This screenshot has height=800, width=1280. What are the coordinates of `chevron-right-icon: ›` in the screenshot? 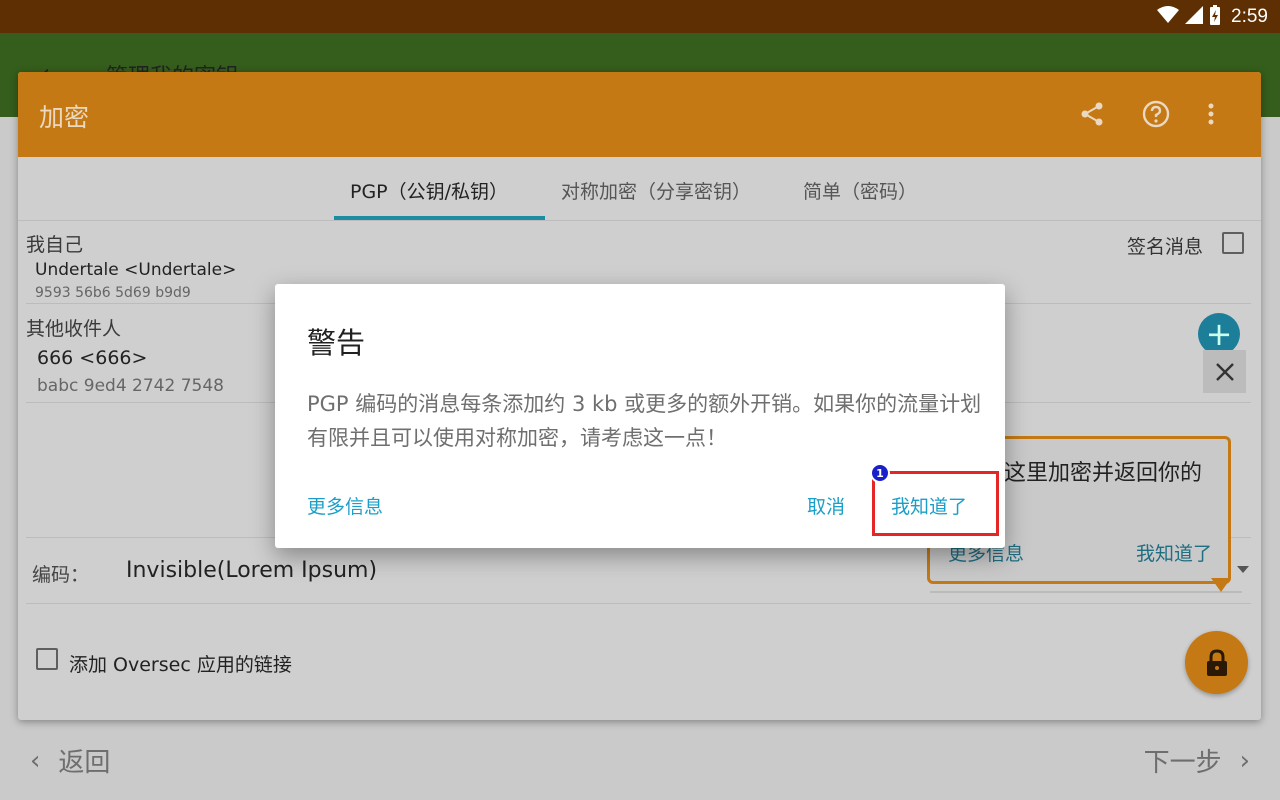 It's located at (1244, 760).